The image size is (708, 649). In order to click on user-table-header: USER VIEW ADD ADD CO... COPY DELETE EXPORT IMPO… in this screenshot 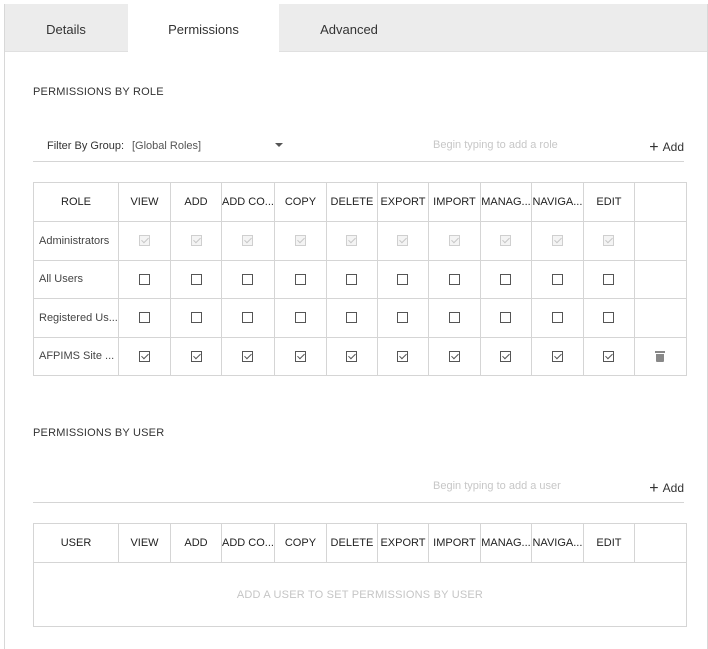, I will do `click(360, 543)`.